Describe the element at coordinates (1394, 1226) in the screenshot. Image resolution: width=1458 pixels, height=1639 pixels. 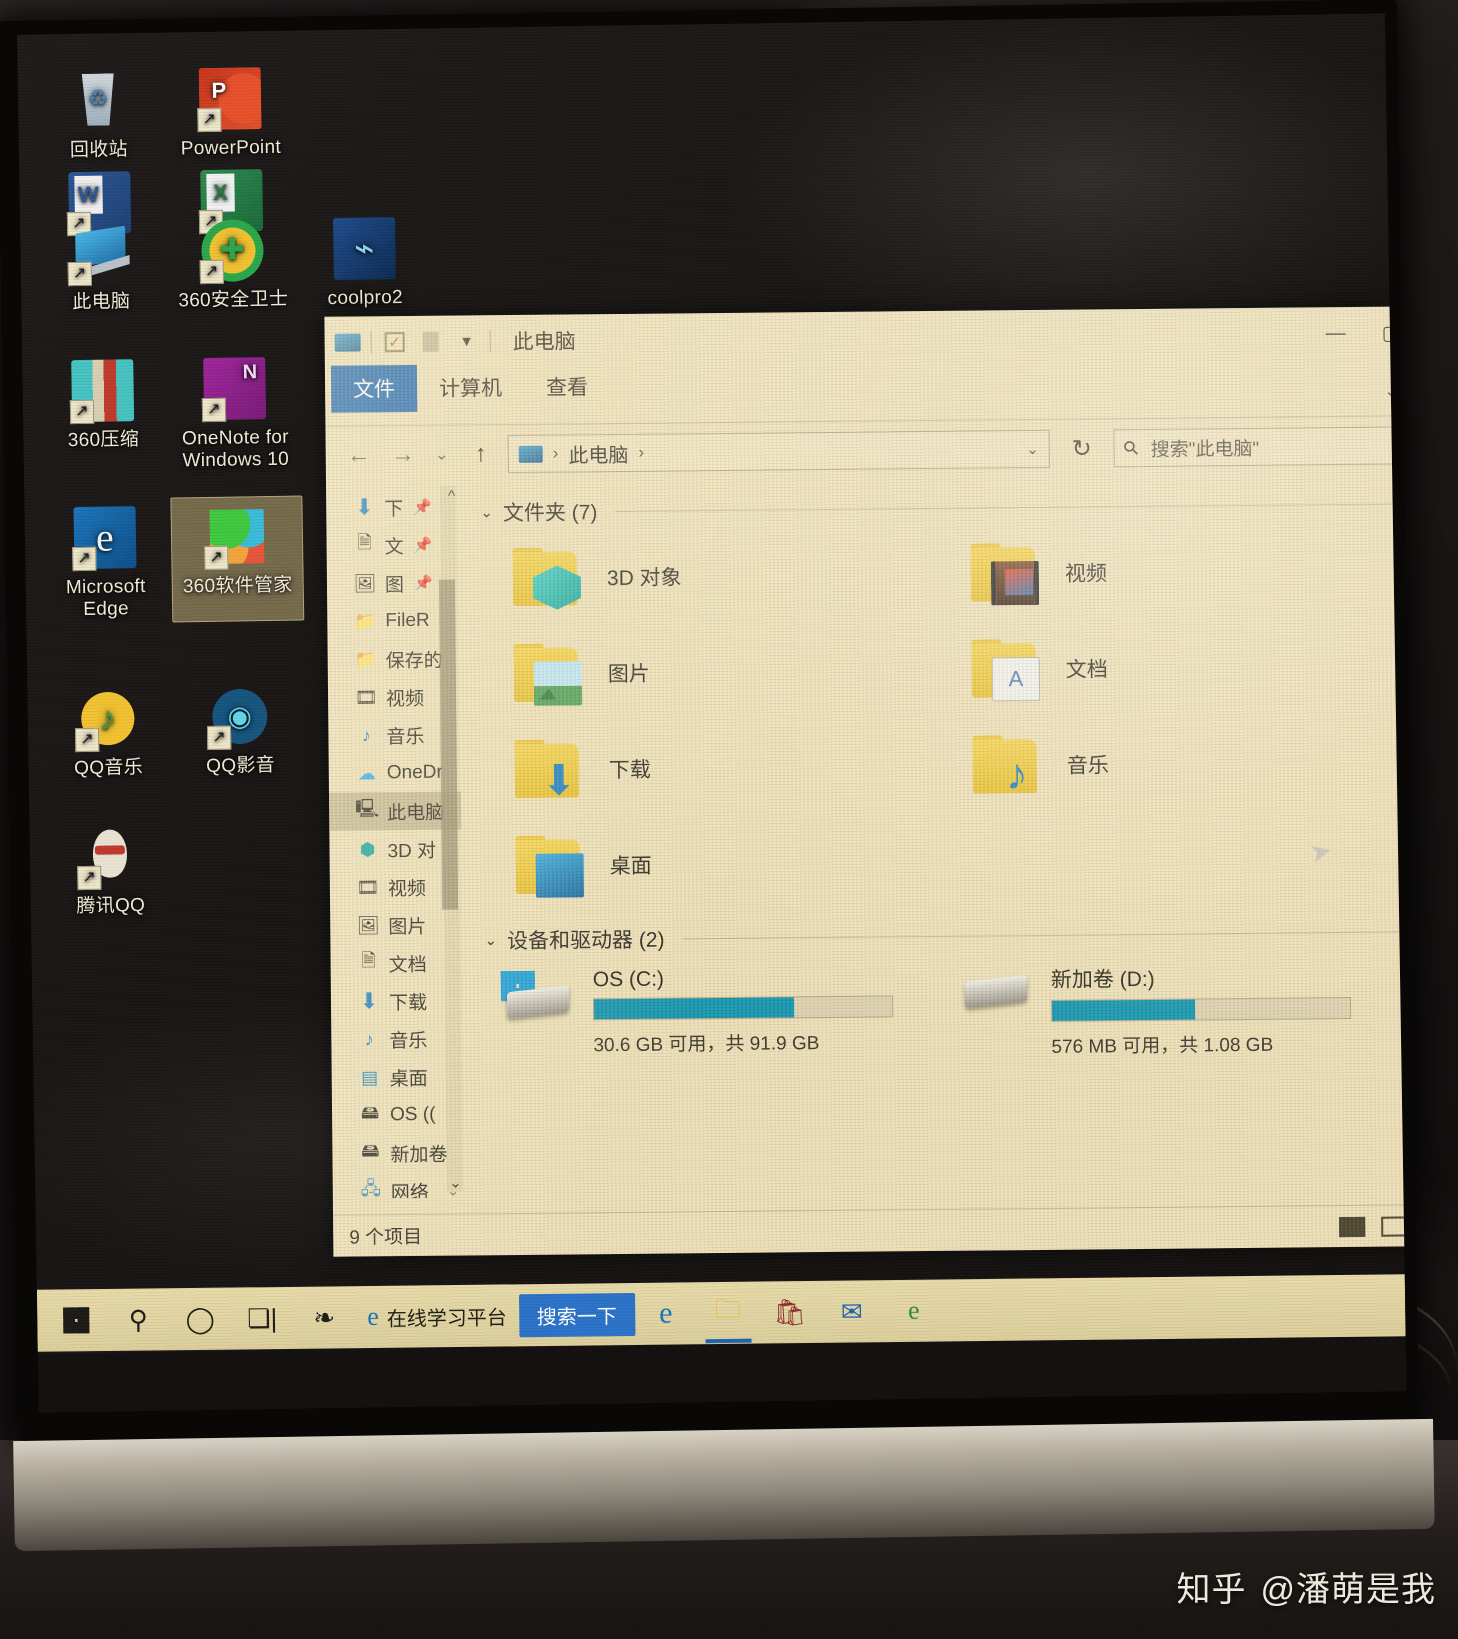
I see `large-icons-view-icon` at that location.